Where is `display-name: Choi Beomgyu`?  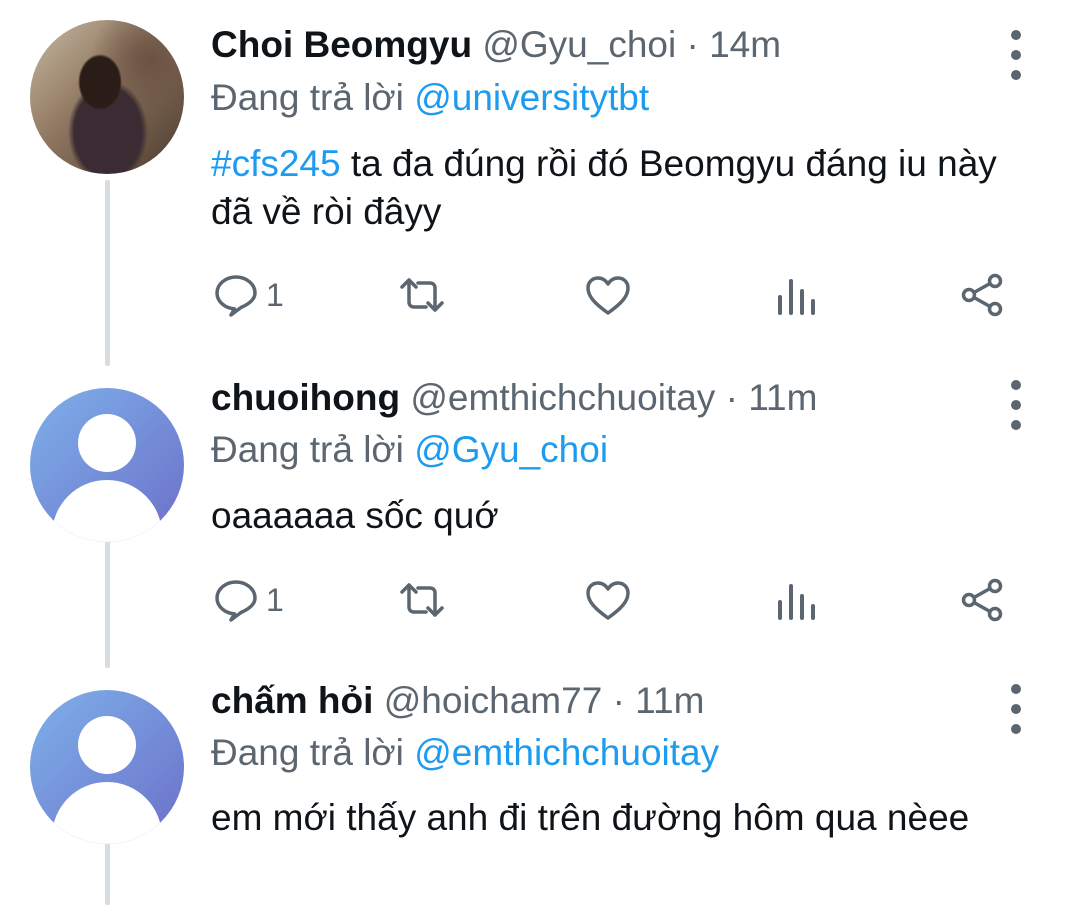 display-name: Choi Beomgyu is located at coordinates (341, 44).